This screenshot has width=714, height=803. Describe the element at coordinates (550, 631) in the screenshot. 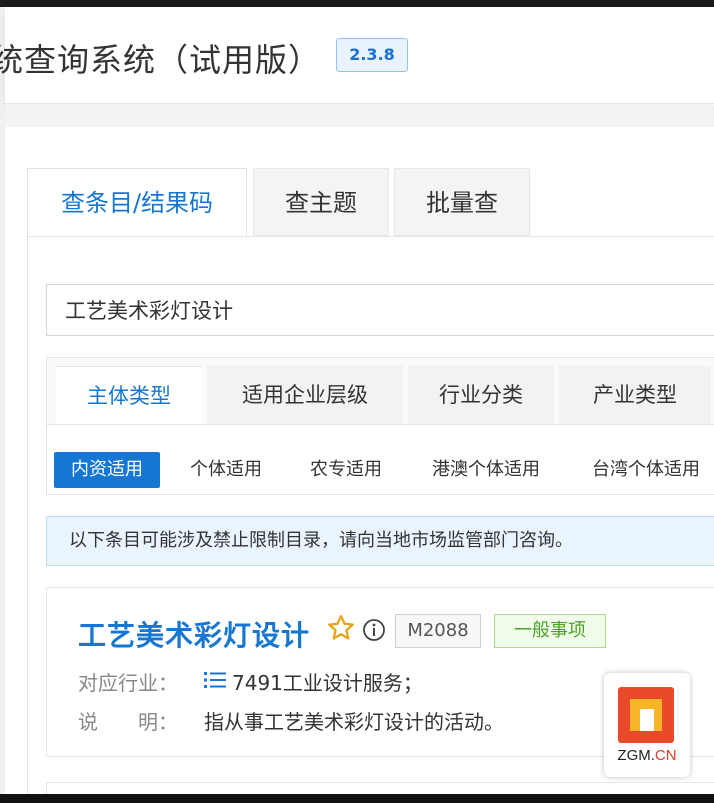

I see `result-type-badge: 一般事项` at that location.